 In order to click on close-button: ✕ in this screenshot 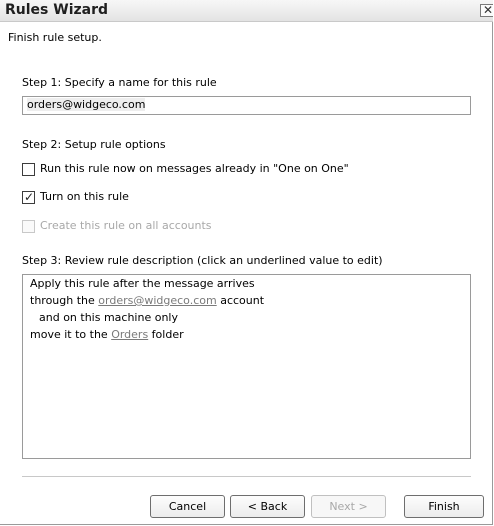, I will do `click(486, 10)`.